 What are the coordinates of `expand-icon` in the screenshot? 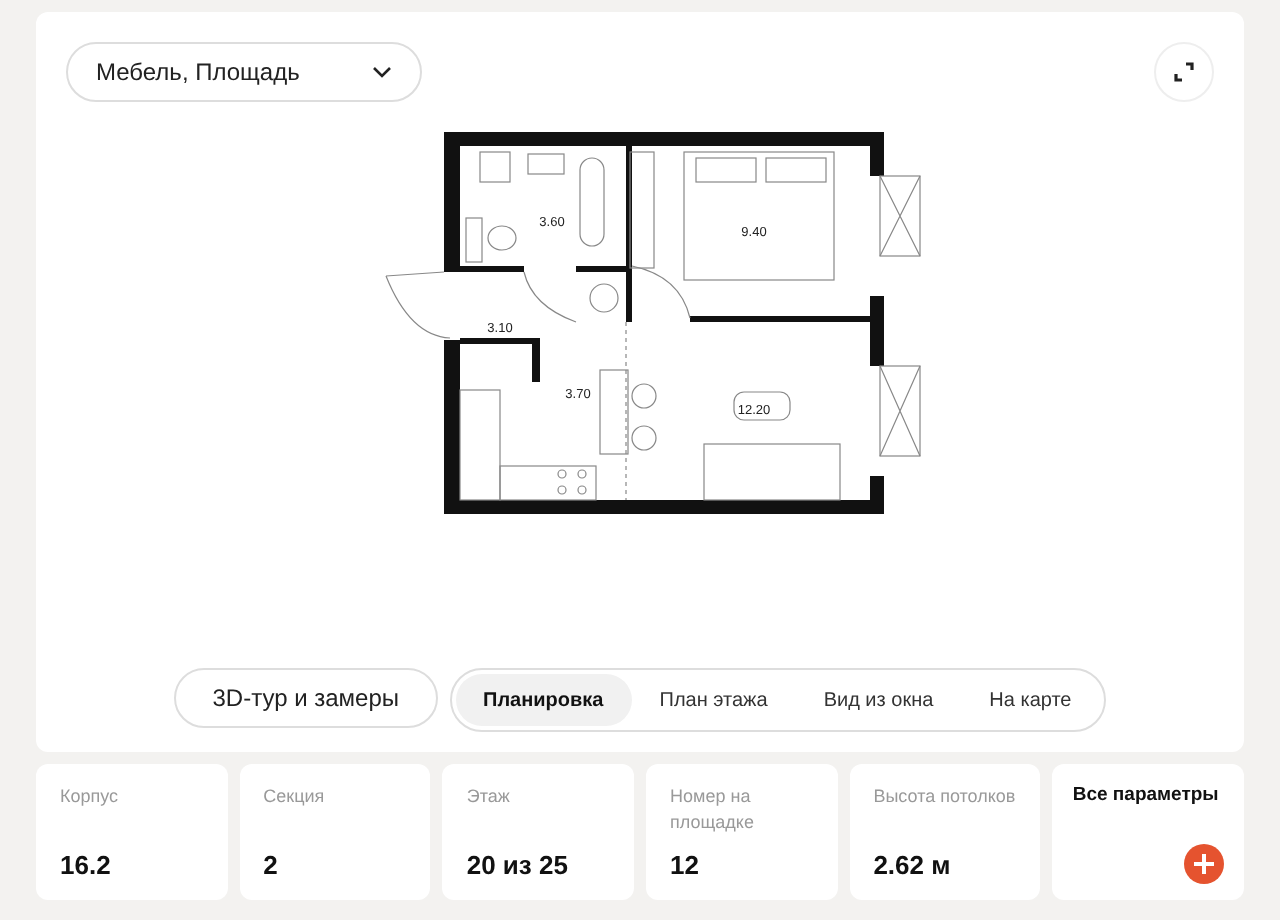 It's located at (1184, 72).